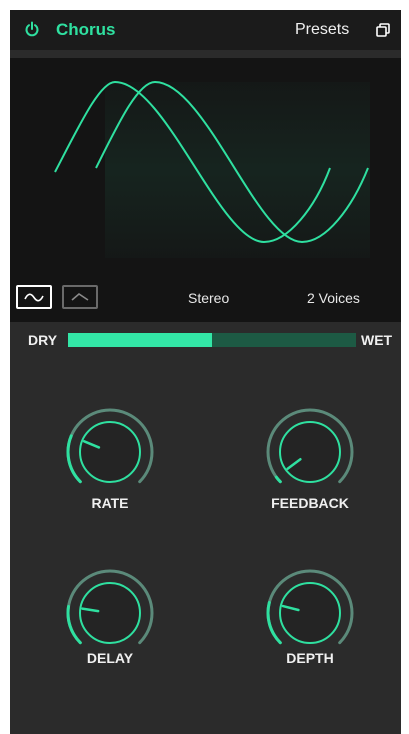 The height and width of the screenshot is (734, 409). I want to click on dry-label: DRY, so click(43, 340).